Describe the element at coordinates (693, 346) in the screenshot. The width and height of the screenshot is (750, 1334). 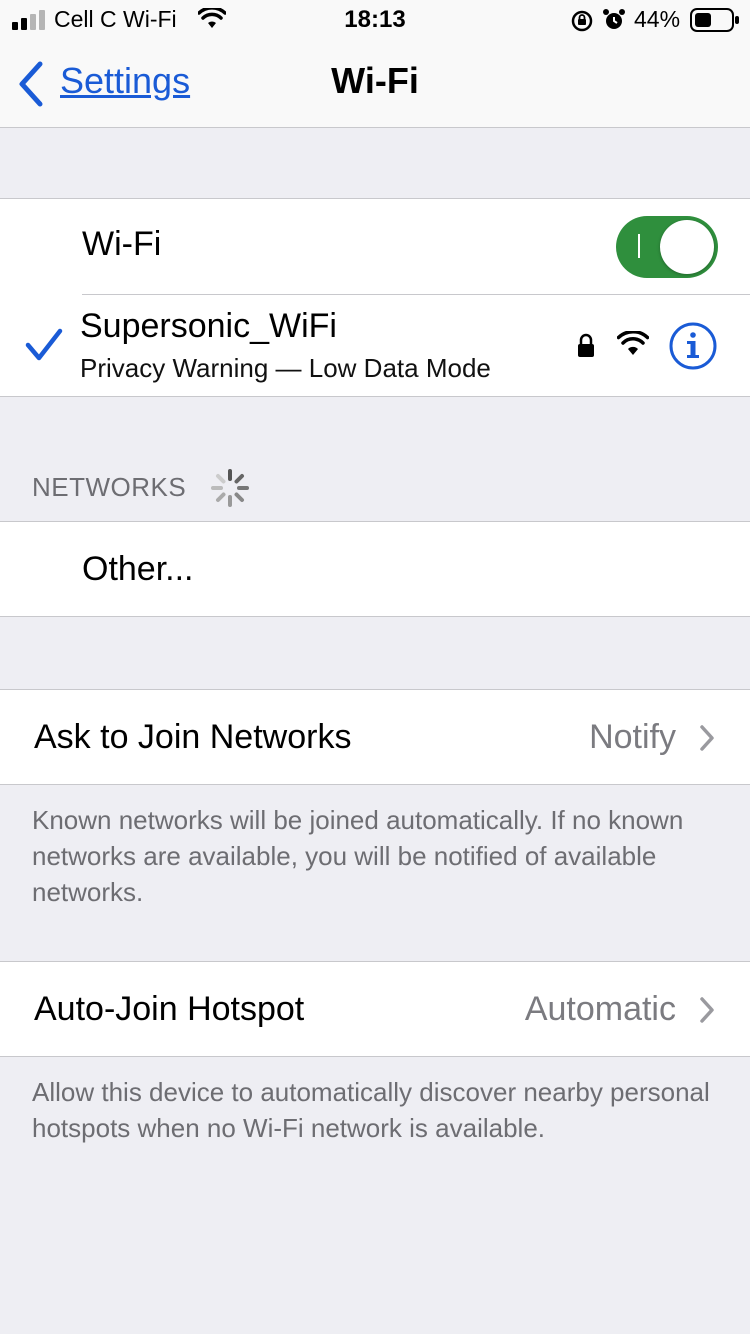
I see `info-icon` at that location.